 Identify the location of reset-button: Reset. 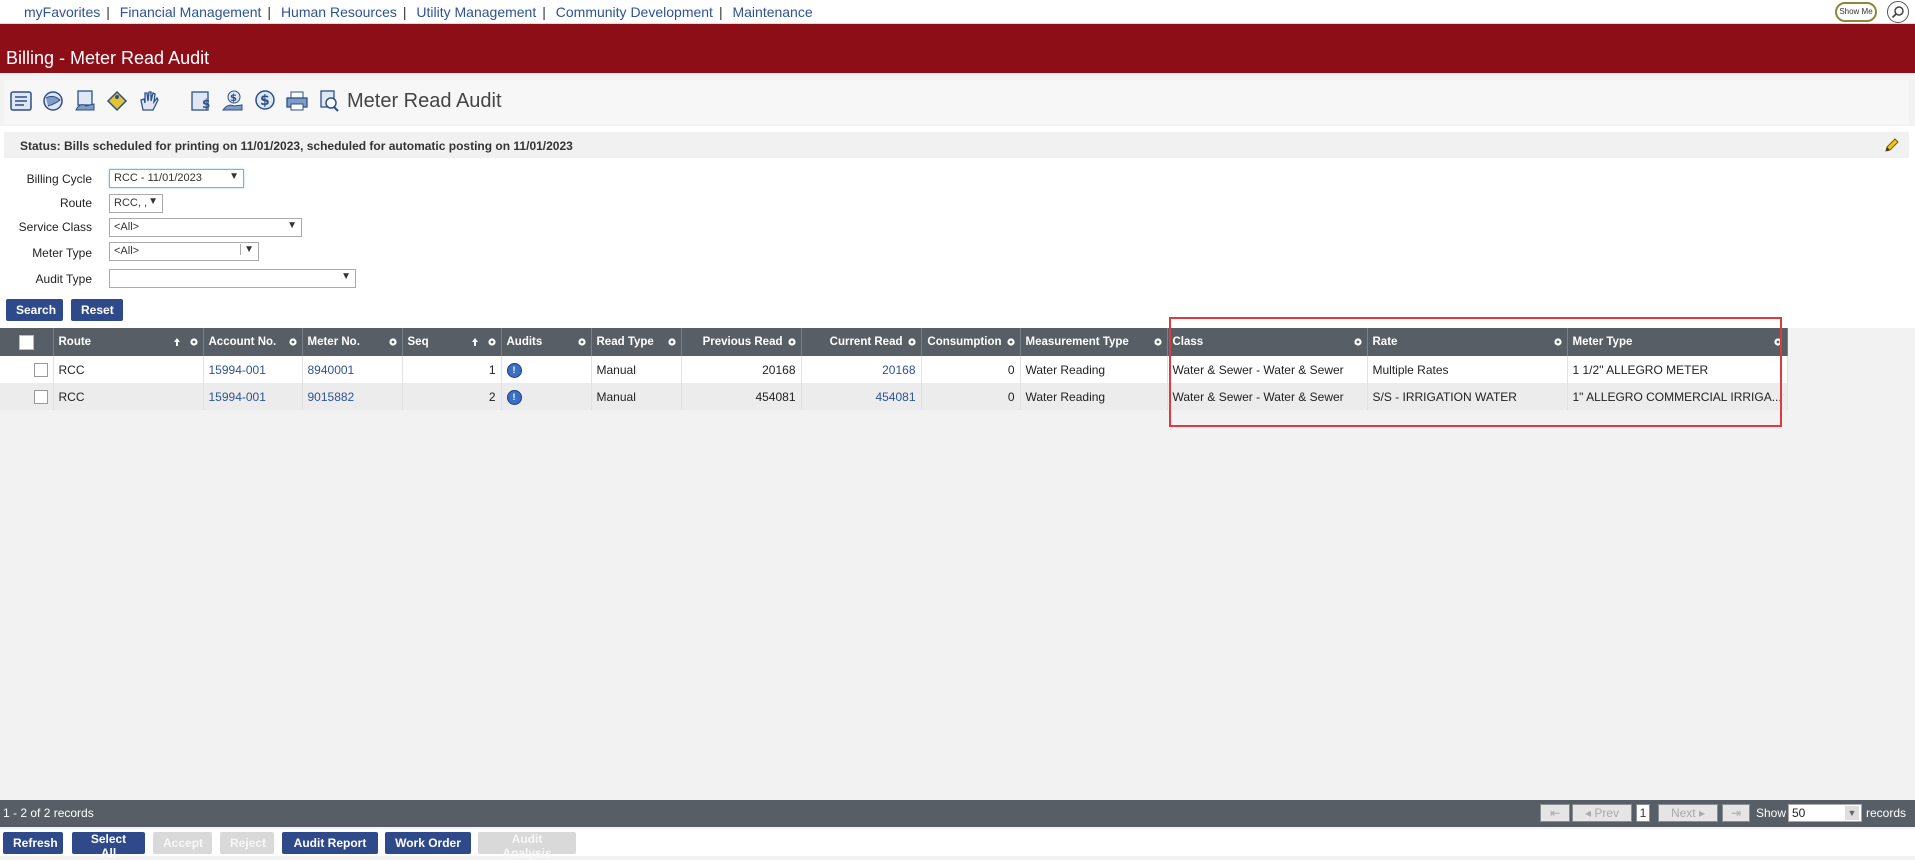
(97, 310).